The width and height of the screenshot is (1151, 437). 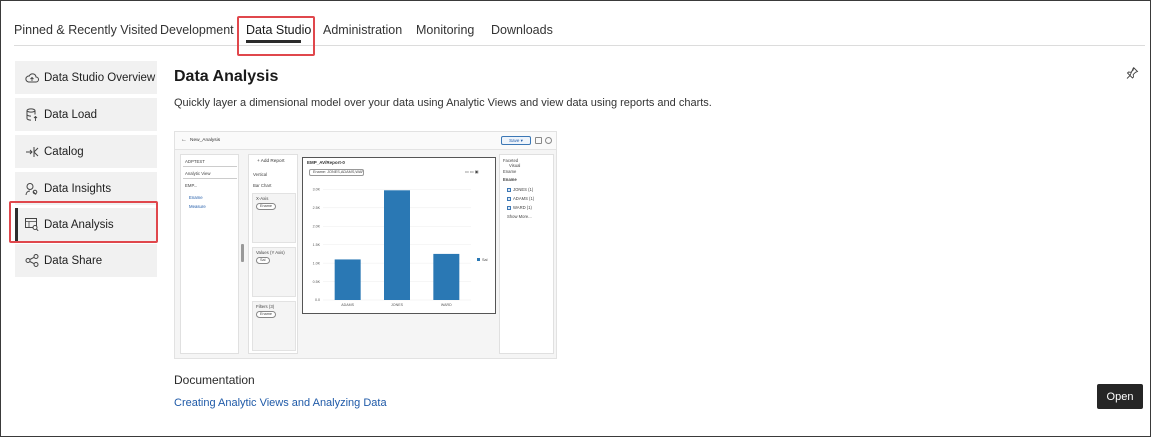 I want to click on tab-pinned-recently-visited: Pinned & Recently Visited, so click(x=86, y=30).